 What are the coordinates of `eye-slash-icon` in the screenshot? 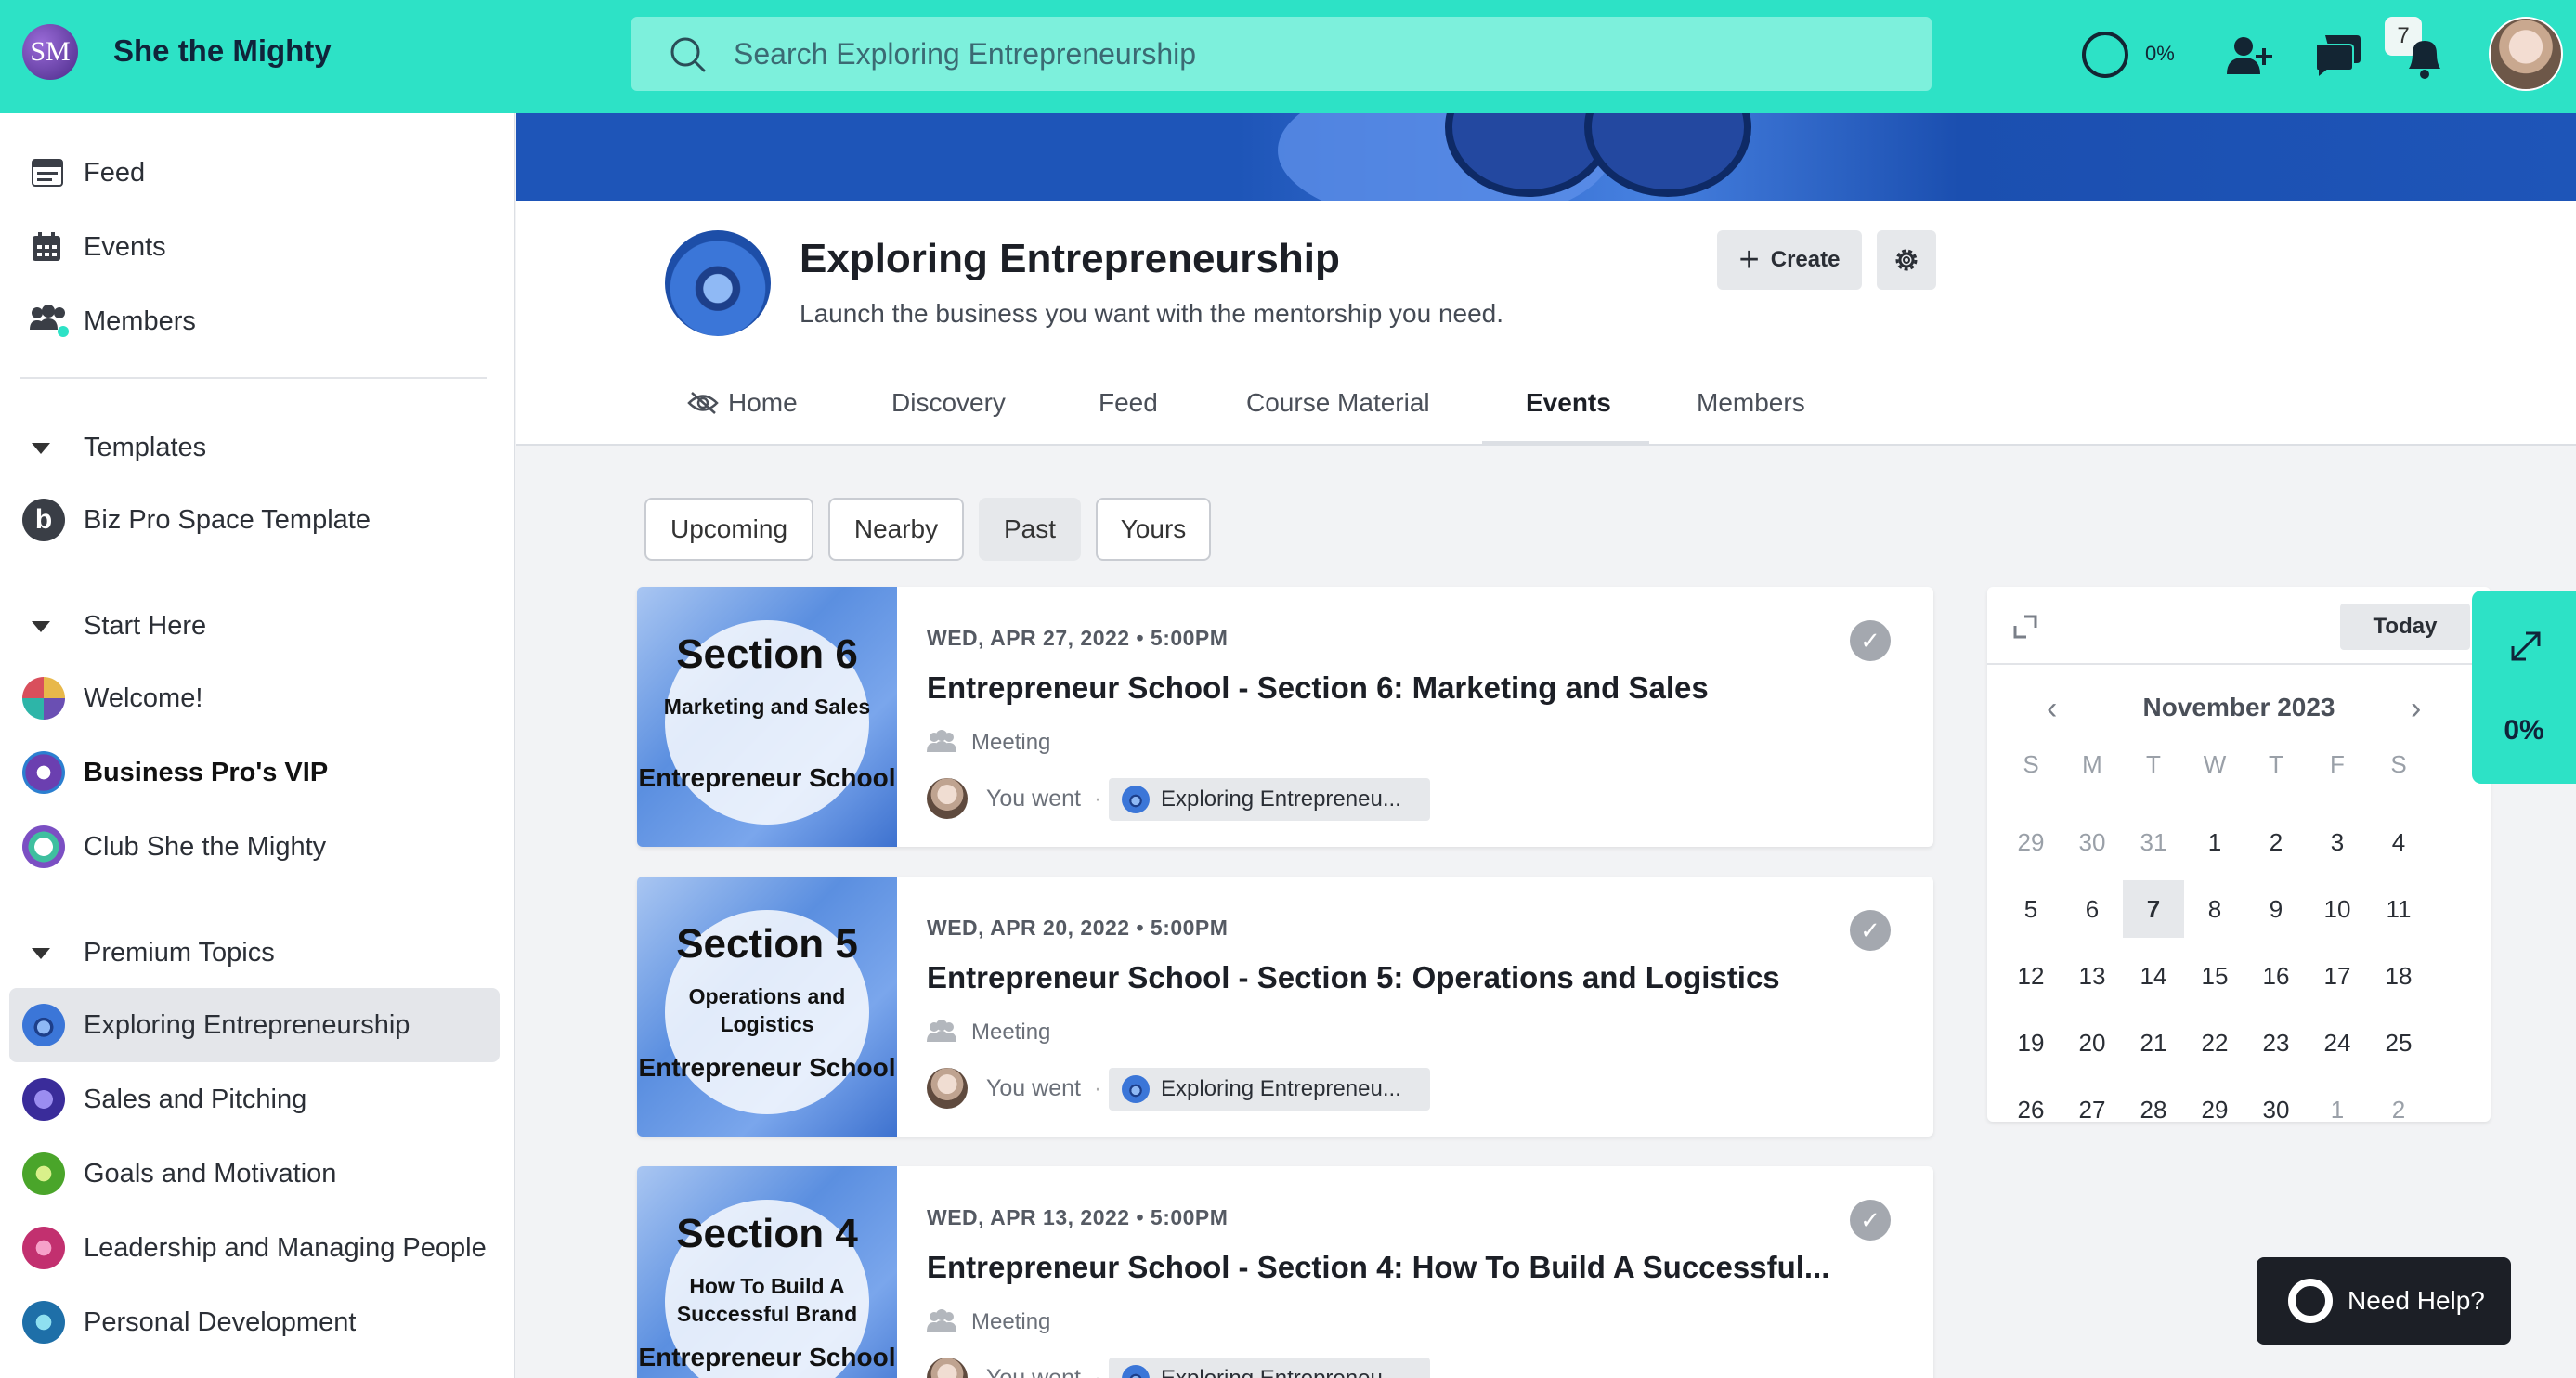 It's located at (703, 403).